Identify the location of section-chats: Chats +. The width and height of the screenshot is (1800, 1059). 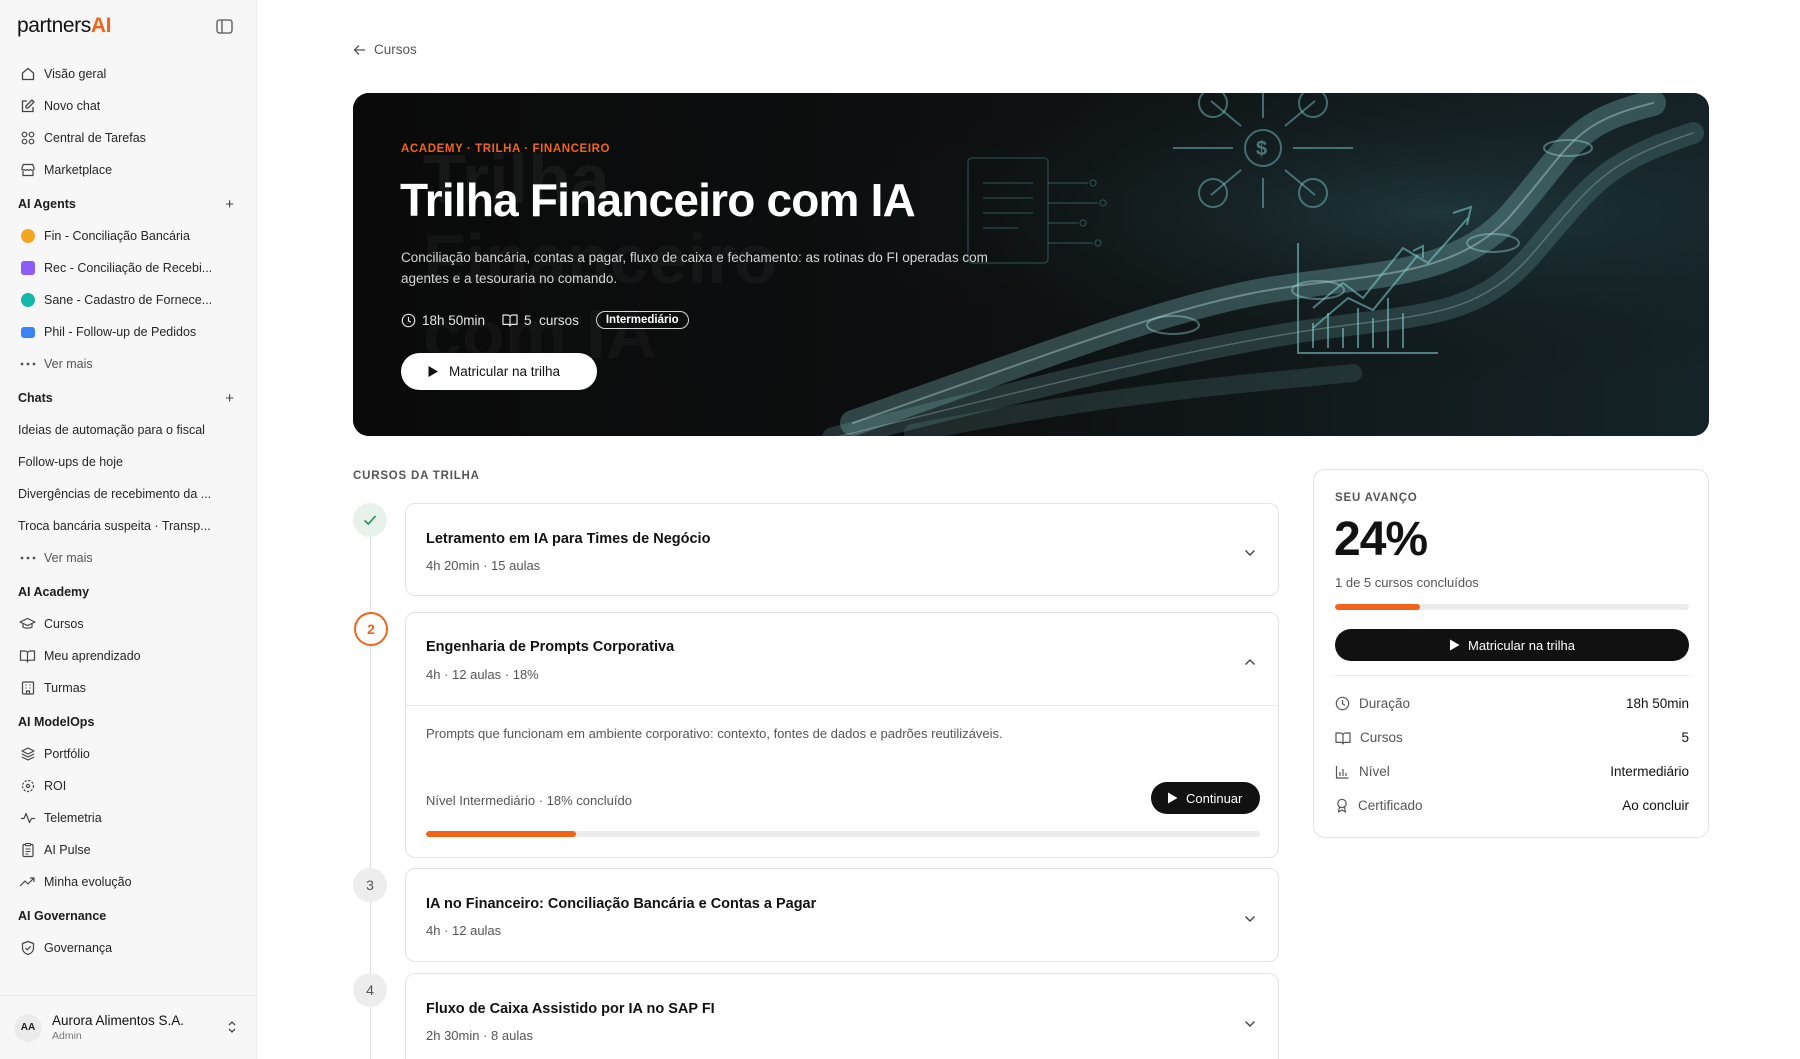
(128, 398).